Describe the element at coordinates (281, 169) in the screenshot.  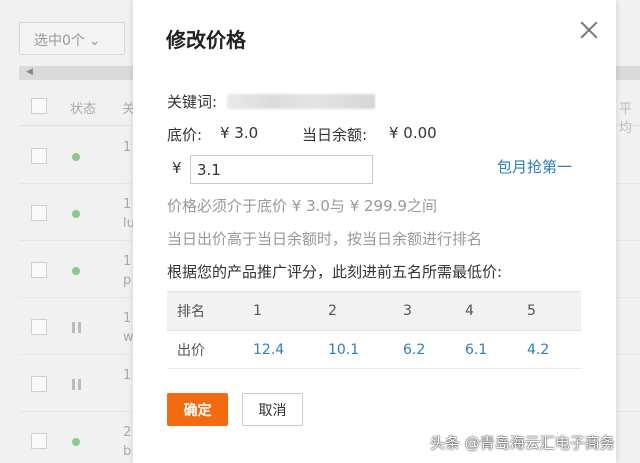
I see `price-input` at that location.